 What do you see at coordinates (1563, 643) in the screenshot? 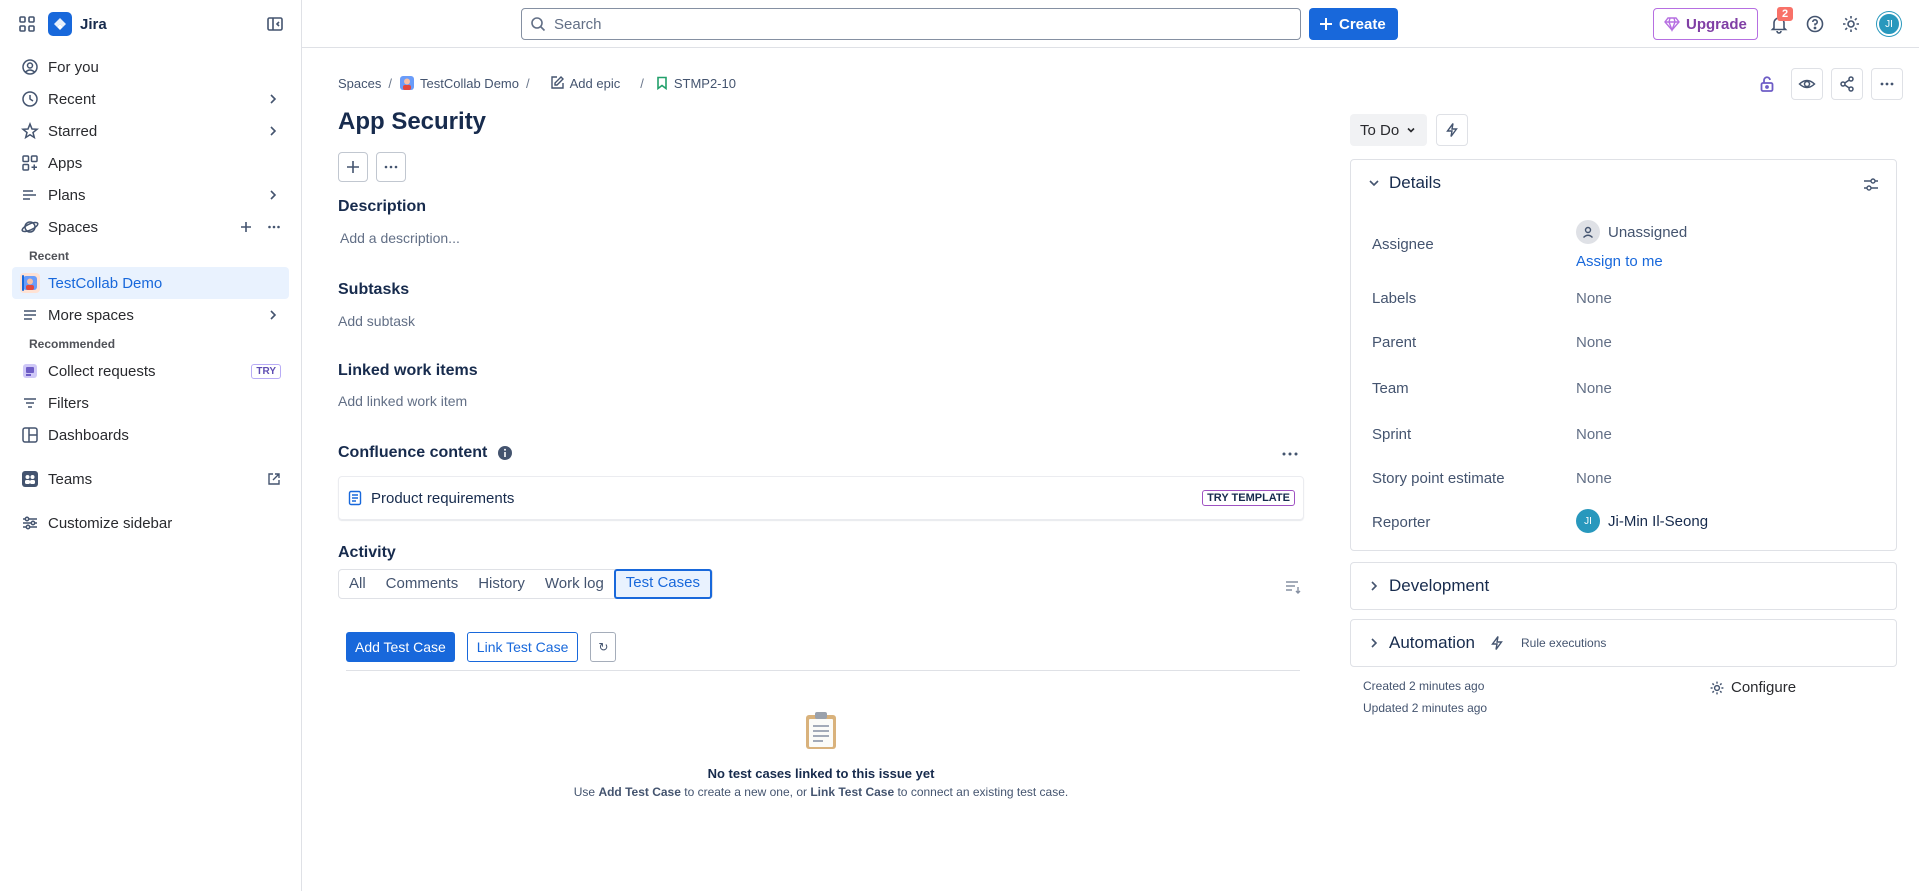
I see `rule-executions-link: Rule executions` at bounding box center [1563, 643].